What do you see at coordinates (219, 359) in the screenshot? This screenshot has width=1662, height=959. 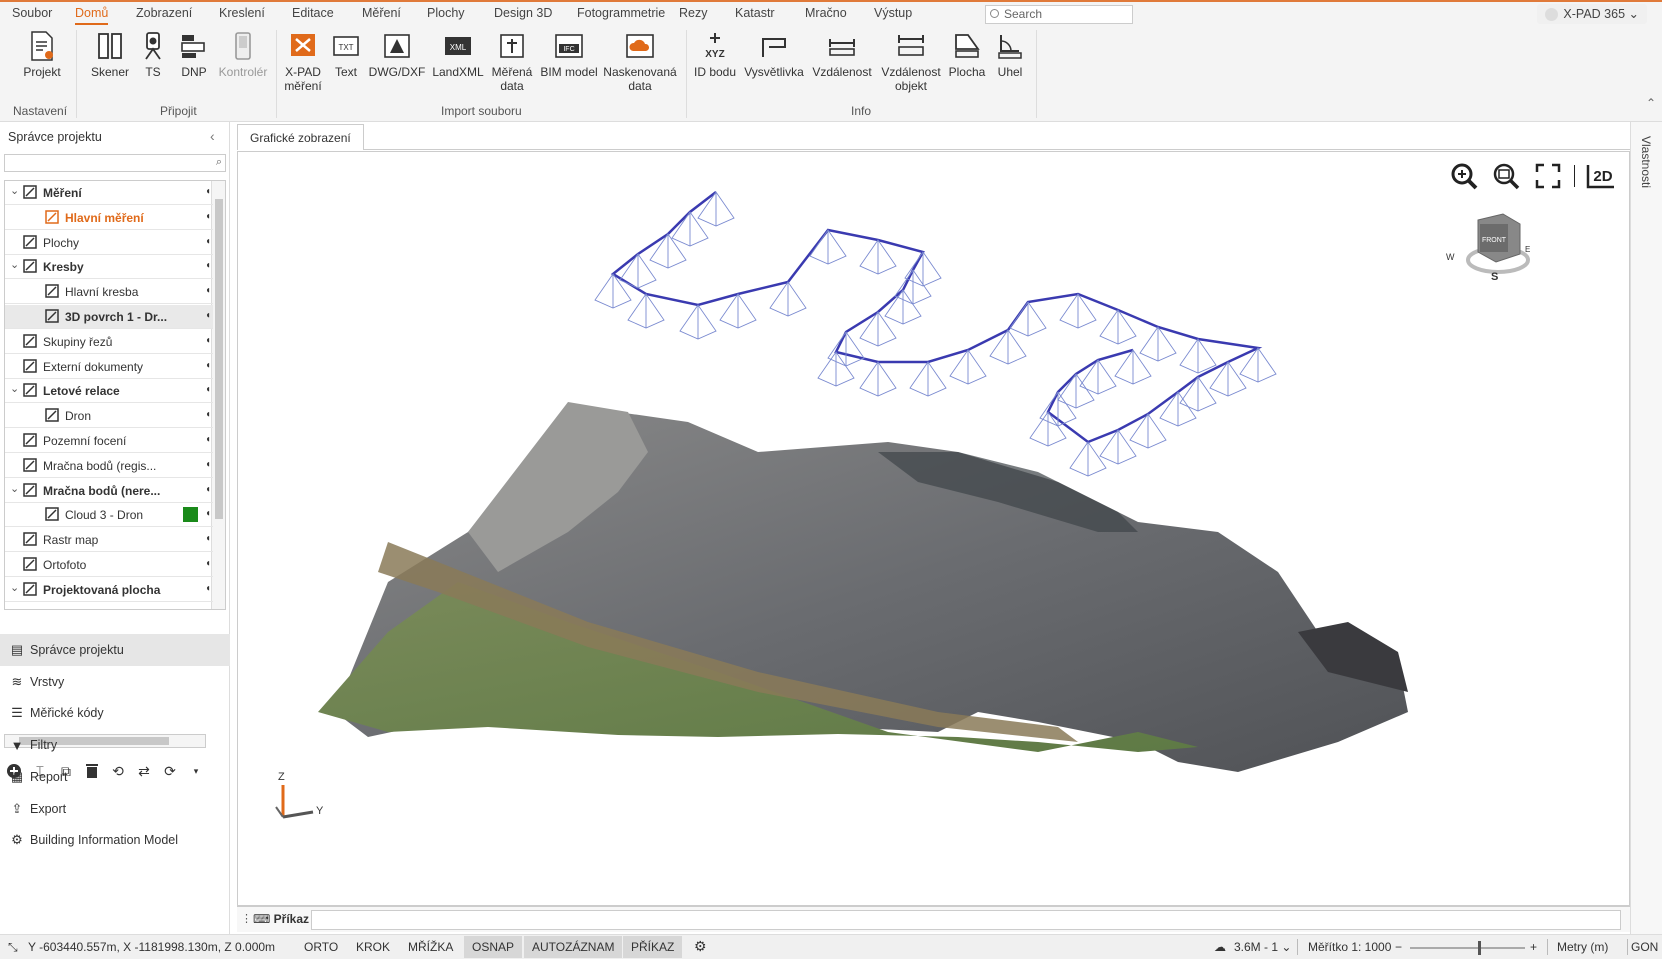 I see `scroll-thumb` at bounding box center [219, 359].